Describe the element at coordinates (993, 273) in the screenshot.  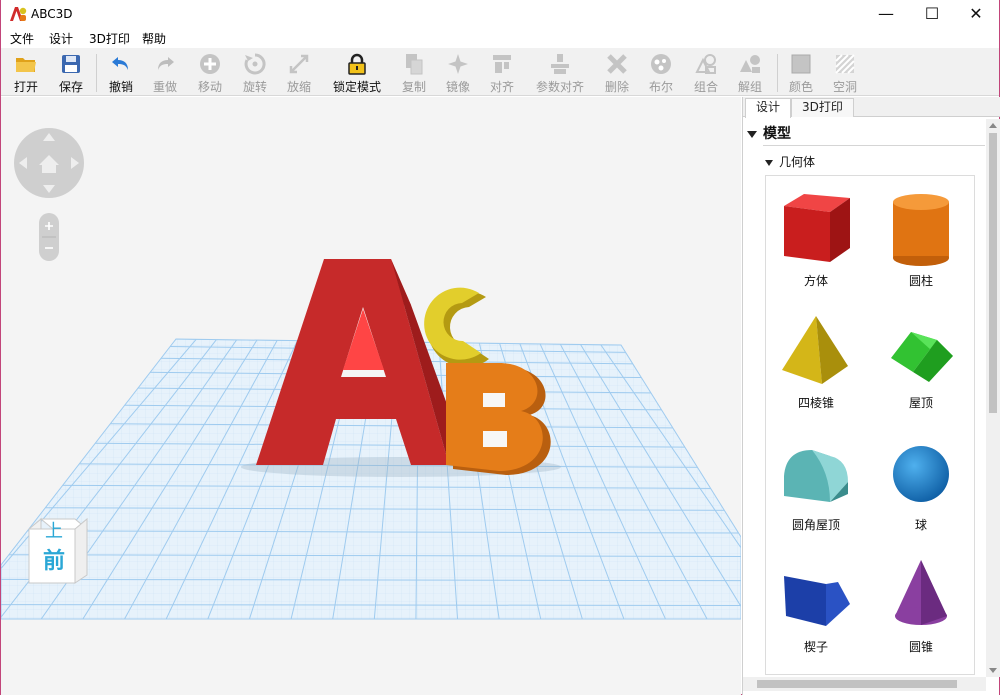
I see `scroll-thumb` at that location.